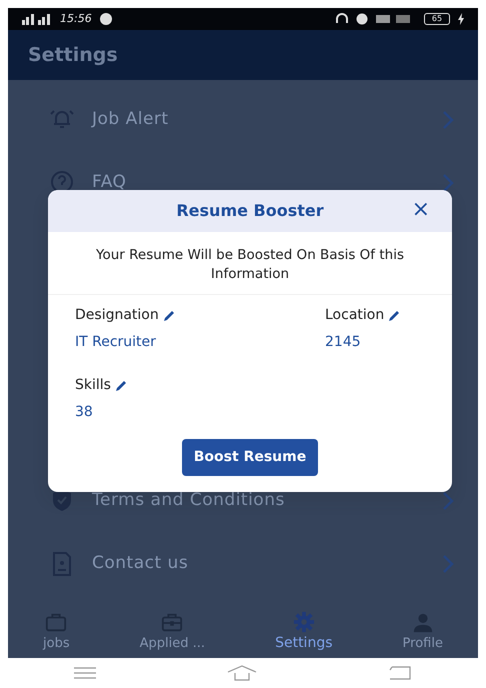 The image size is (486, 688). Describe the element at coordinates (250, 457) in the screenshot. I see `boost-button: Boost Resume` at that location.